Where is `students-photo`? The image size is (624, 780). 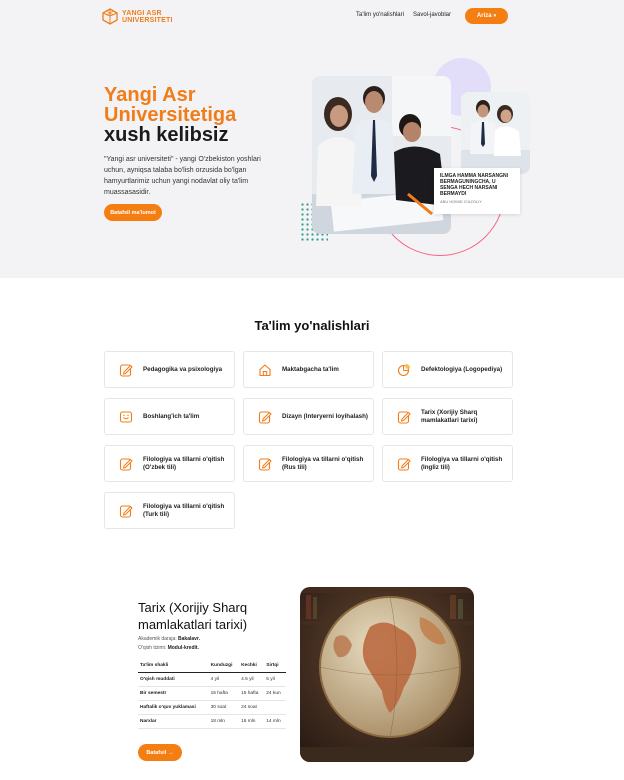
students-photo is located at coordinates (381, 155).